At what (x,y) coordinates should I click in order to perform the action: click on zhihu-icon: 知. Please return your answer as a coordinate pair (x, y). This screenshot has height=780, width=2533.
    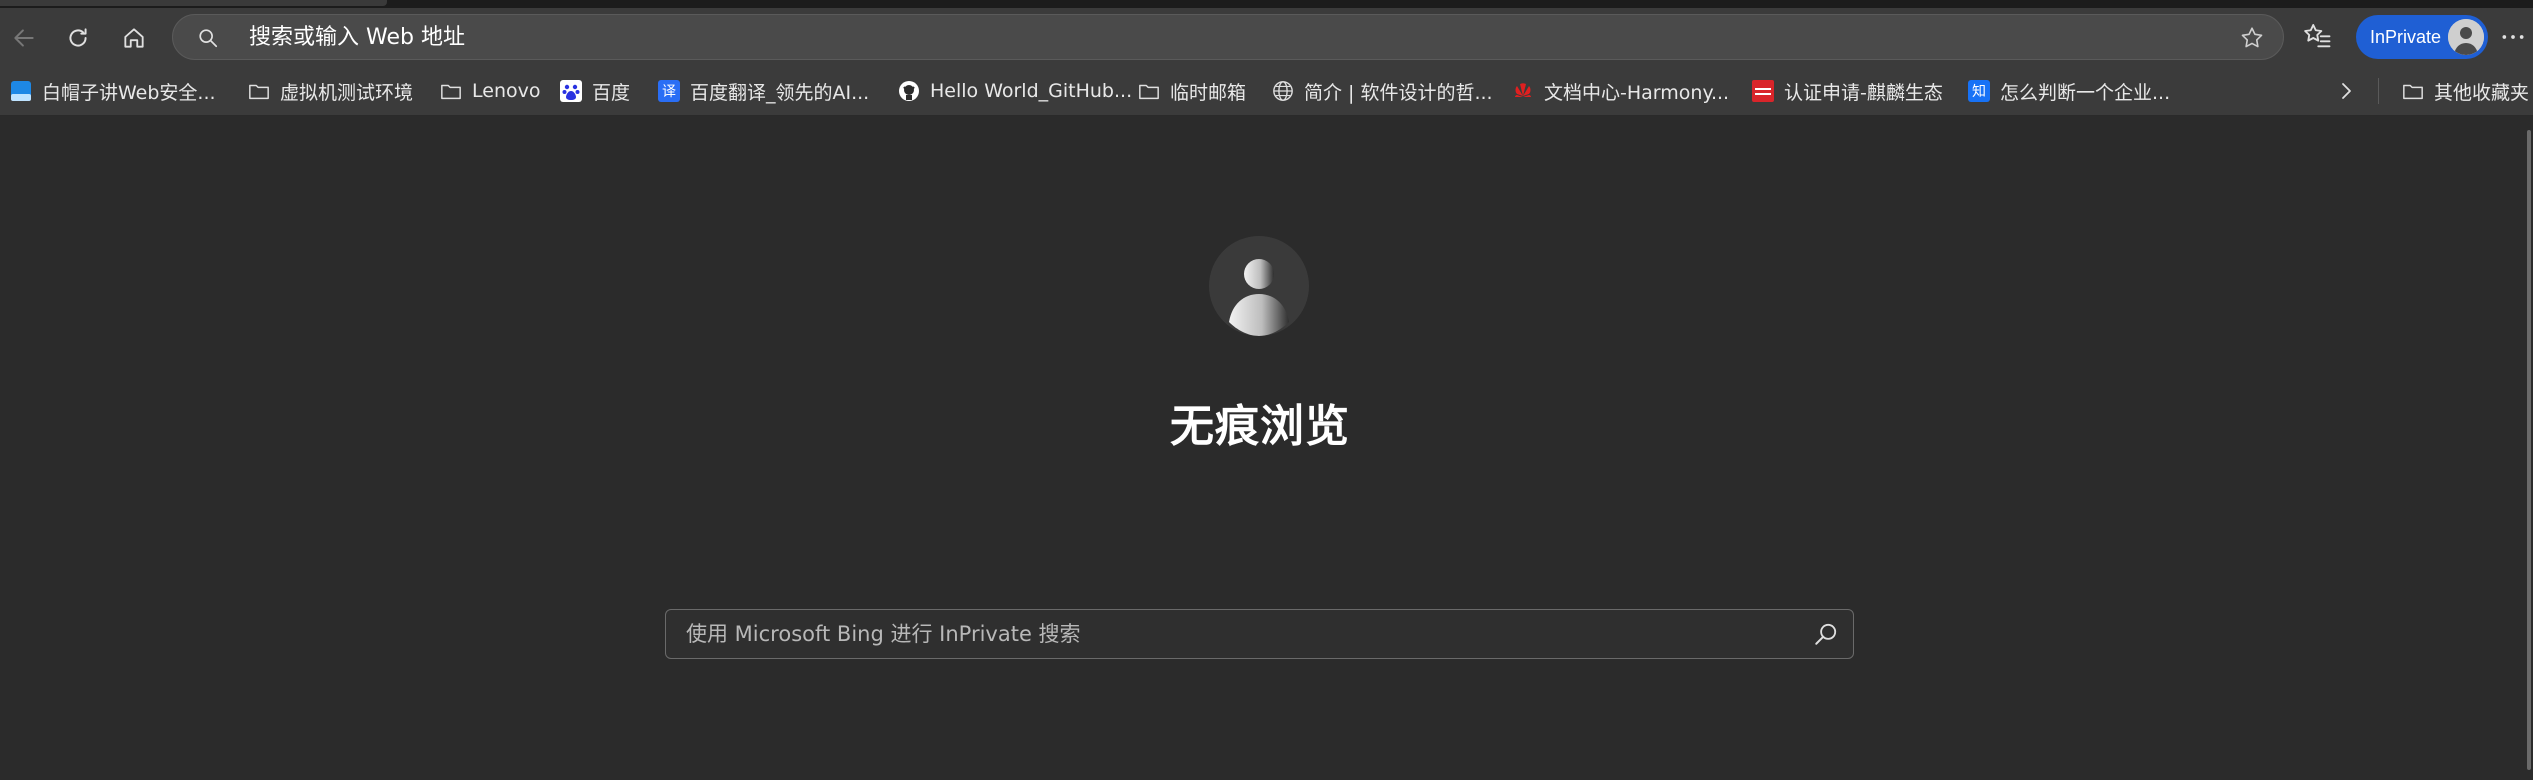
    Looking at the image, I should click on (1979, 91).